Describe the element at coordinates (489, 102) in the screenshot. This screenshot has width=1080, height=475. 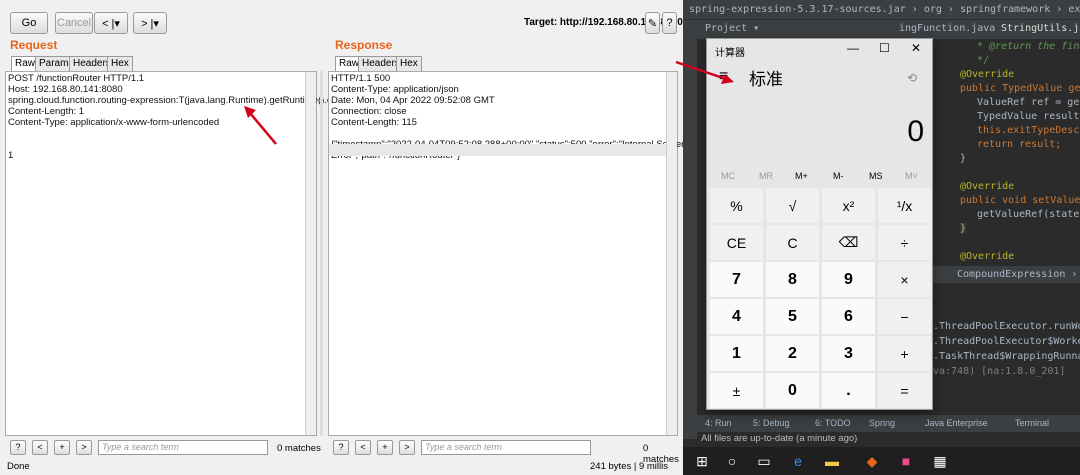
I see `annotation-arrows` at that location.